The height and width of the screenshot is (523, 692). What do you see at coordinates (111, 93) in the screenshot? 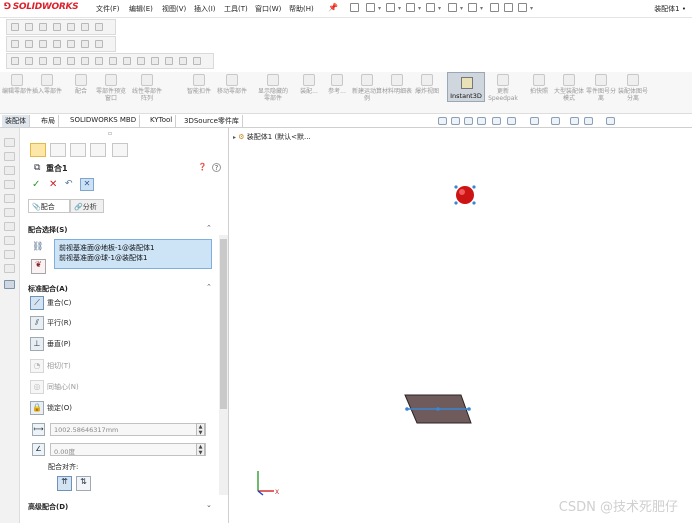
I see `component-preview-button: 零部件预览窗口` at bounding box center [111, 93].